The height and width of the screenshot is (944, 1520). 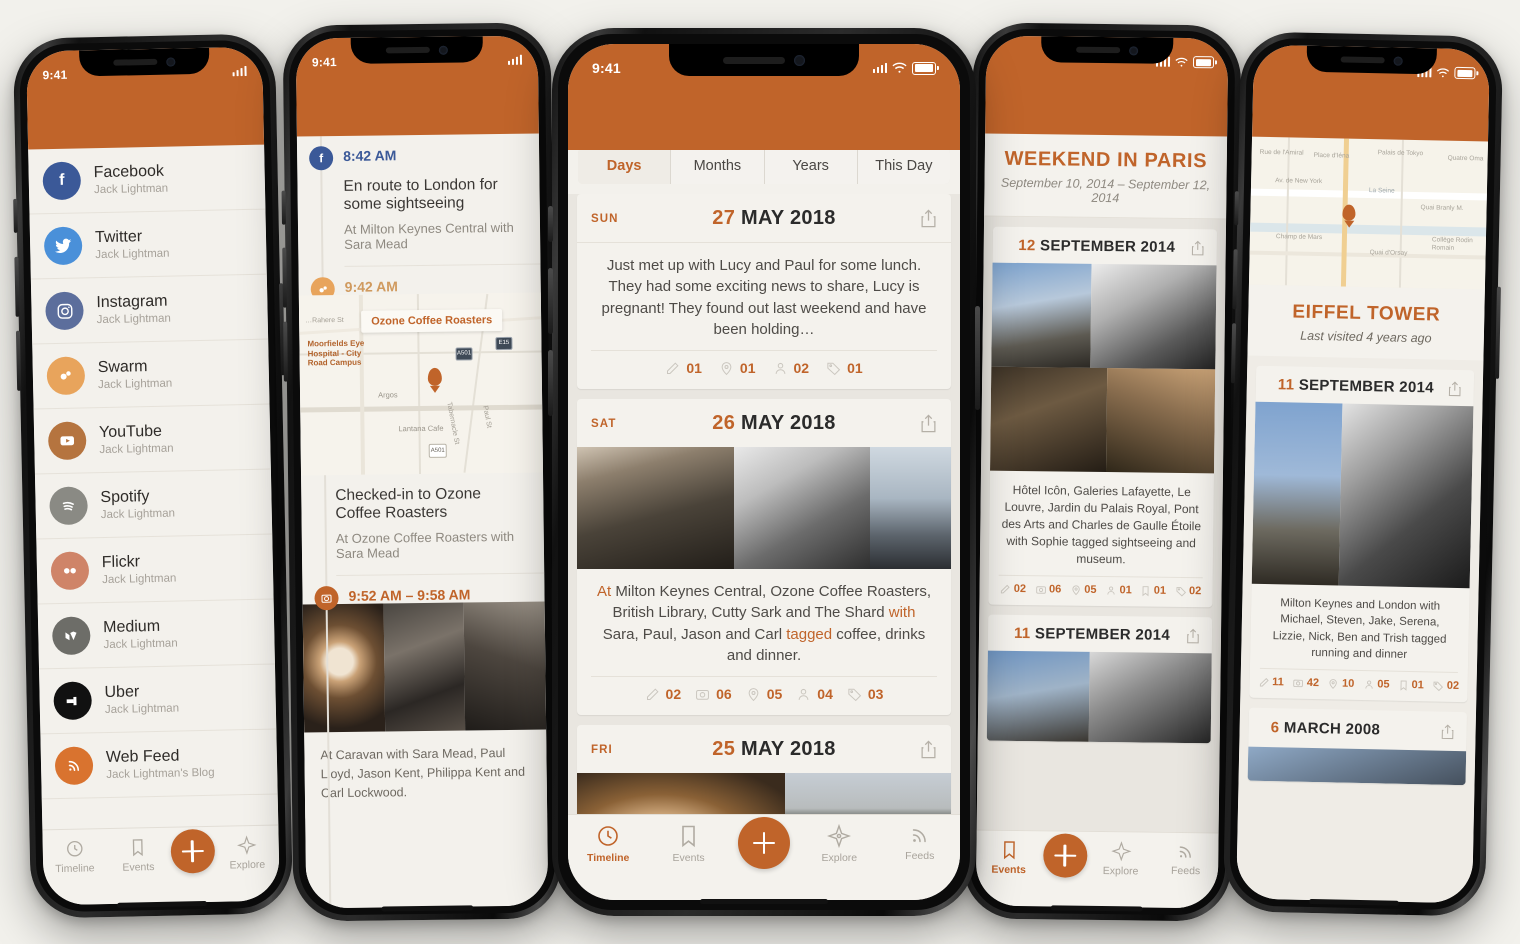 What do you see at coordinates (718, 166) in the screenshot?
I see `tab-months: Months` at bounding box center [718, 166].